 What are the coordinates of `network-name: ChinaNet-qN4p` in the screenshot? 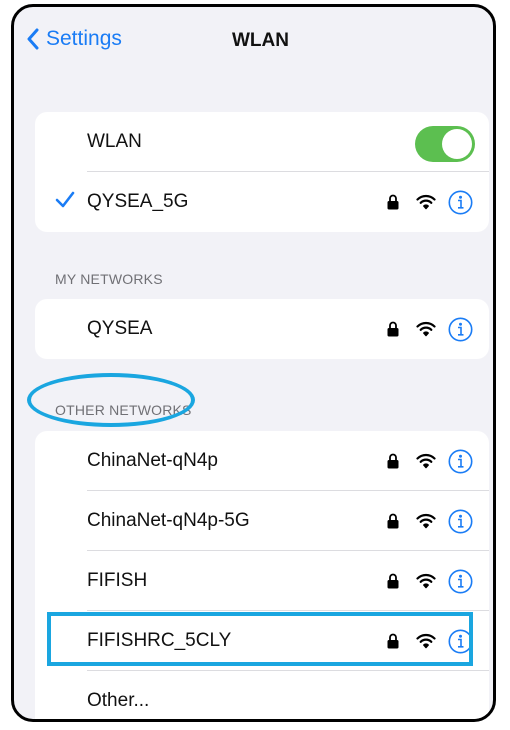 It's located at (152, 460).